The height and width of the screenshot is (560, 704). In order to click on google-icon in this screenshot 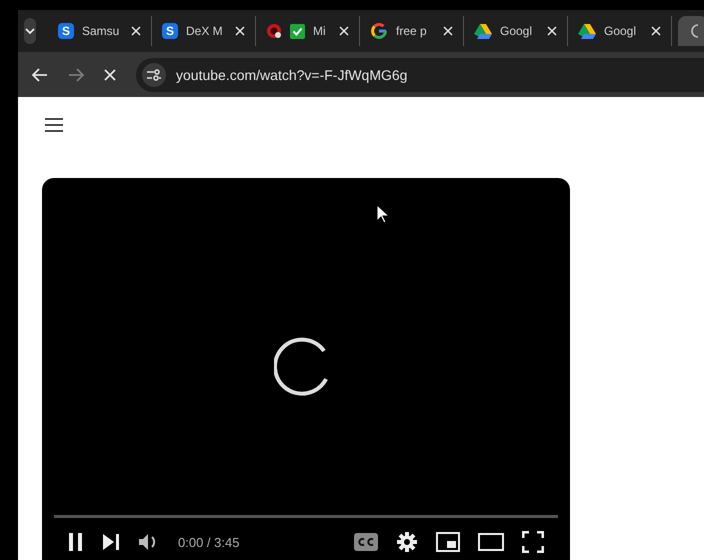, I will do `click(379, 31)`.